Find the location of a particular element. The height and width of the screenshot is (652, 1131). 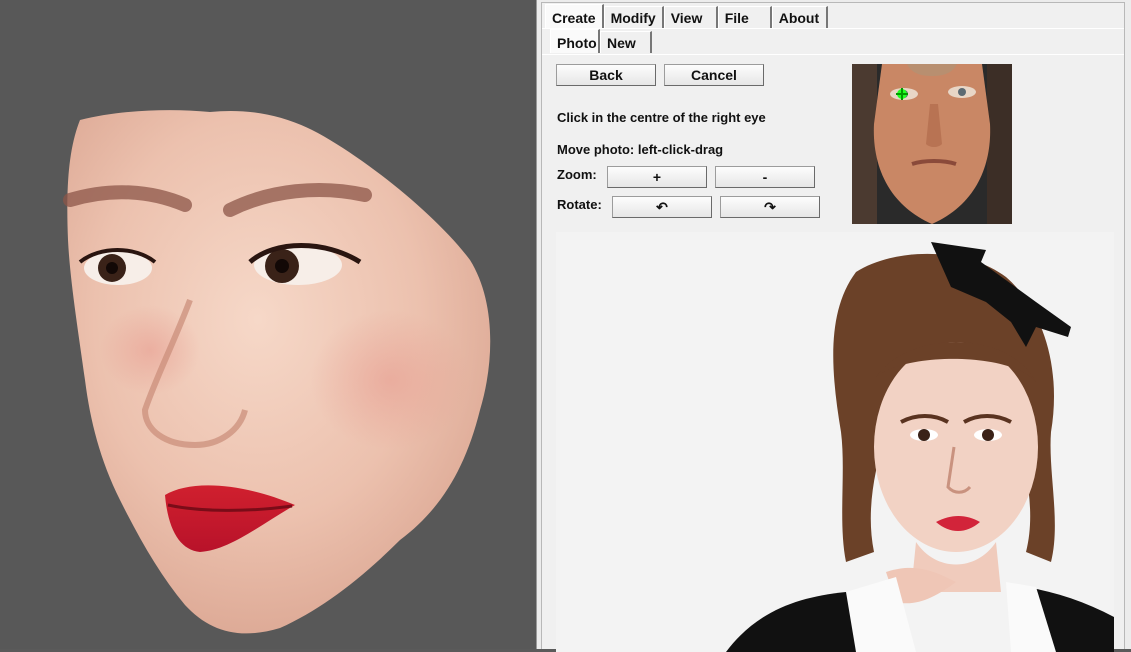

zoom-out-button: - is located at coordinates (765, 177).